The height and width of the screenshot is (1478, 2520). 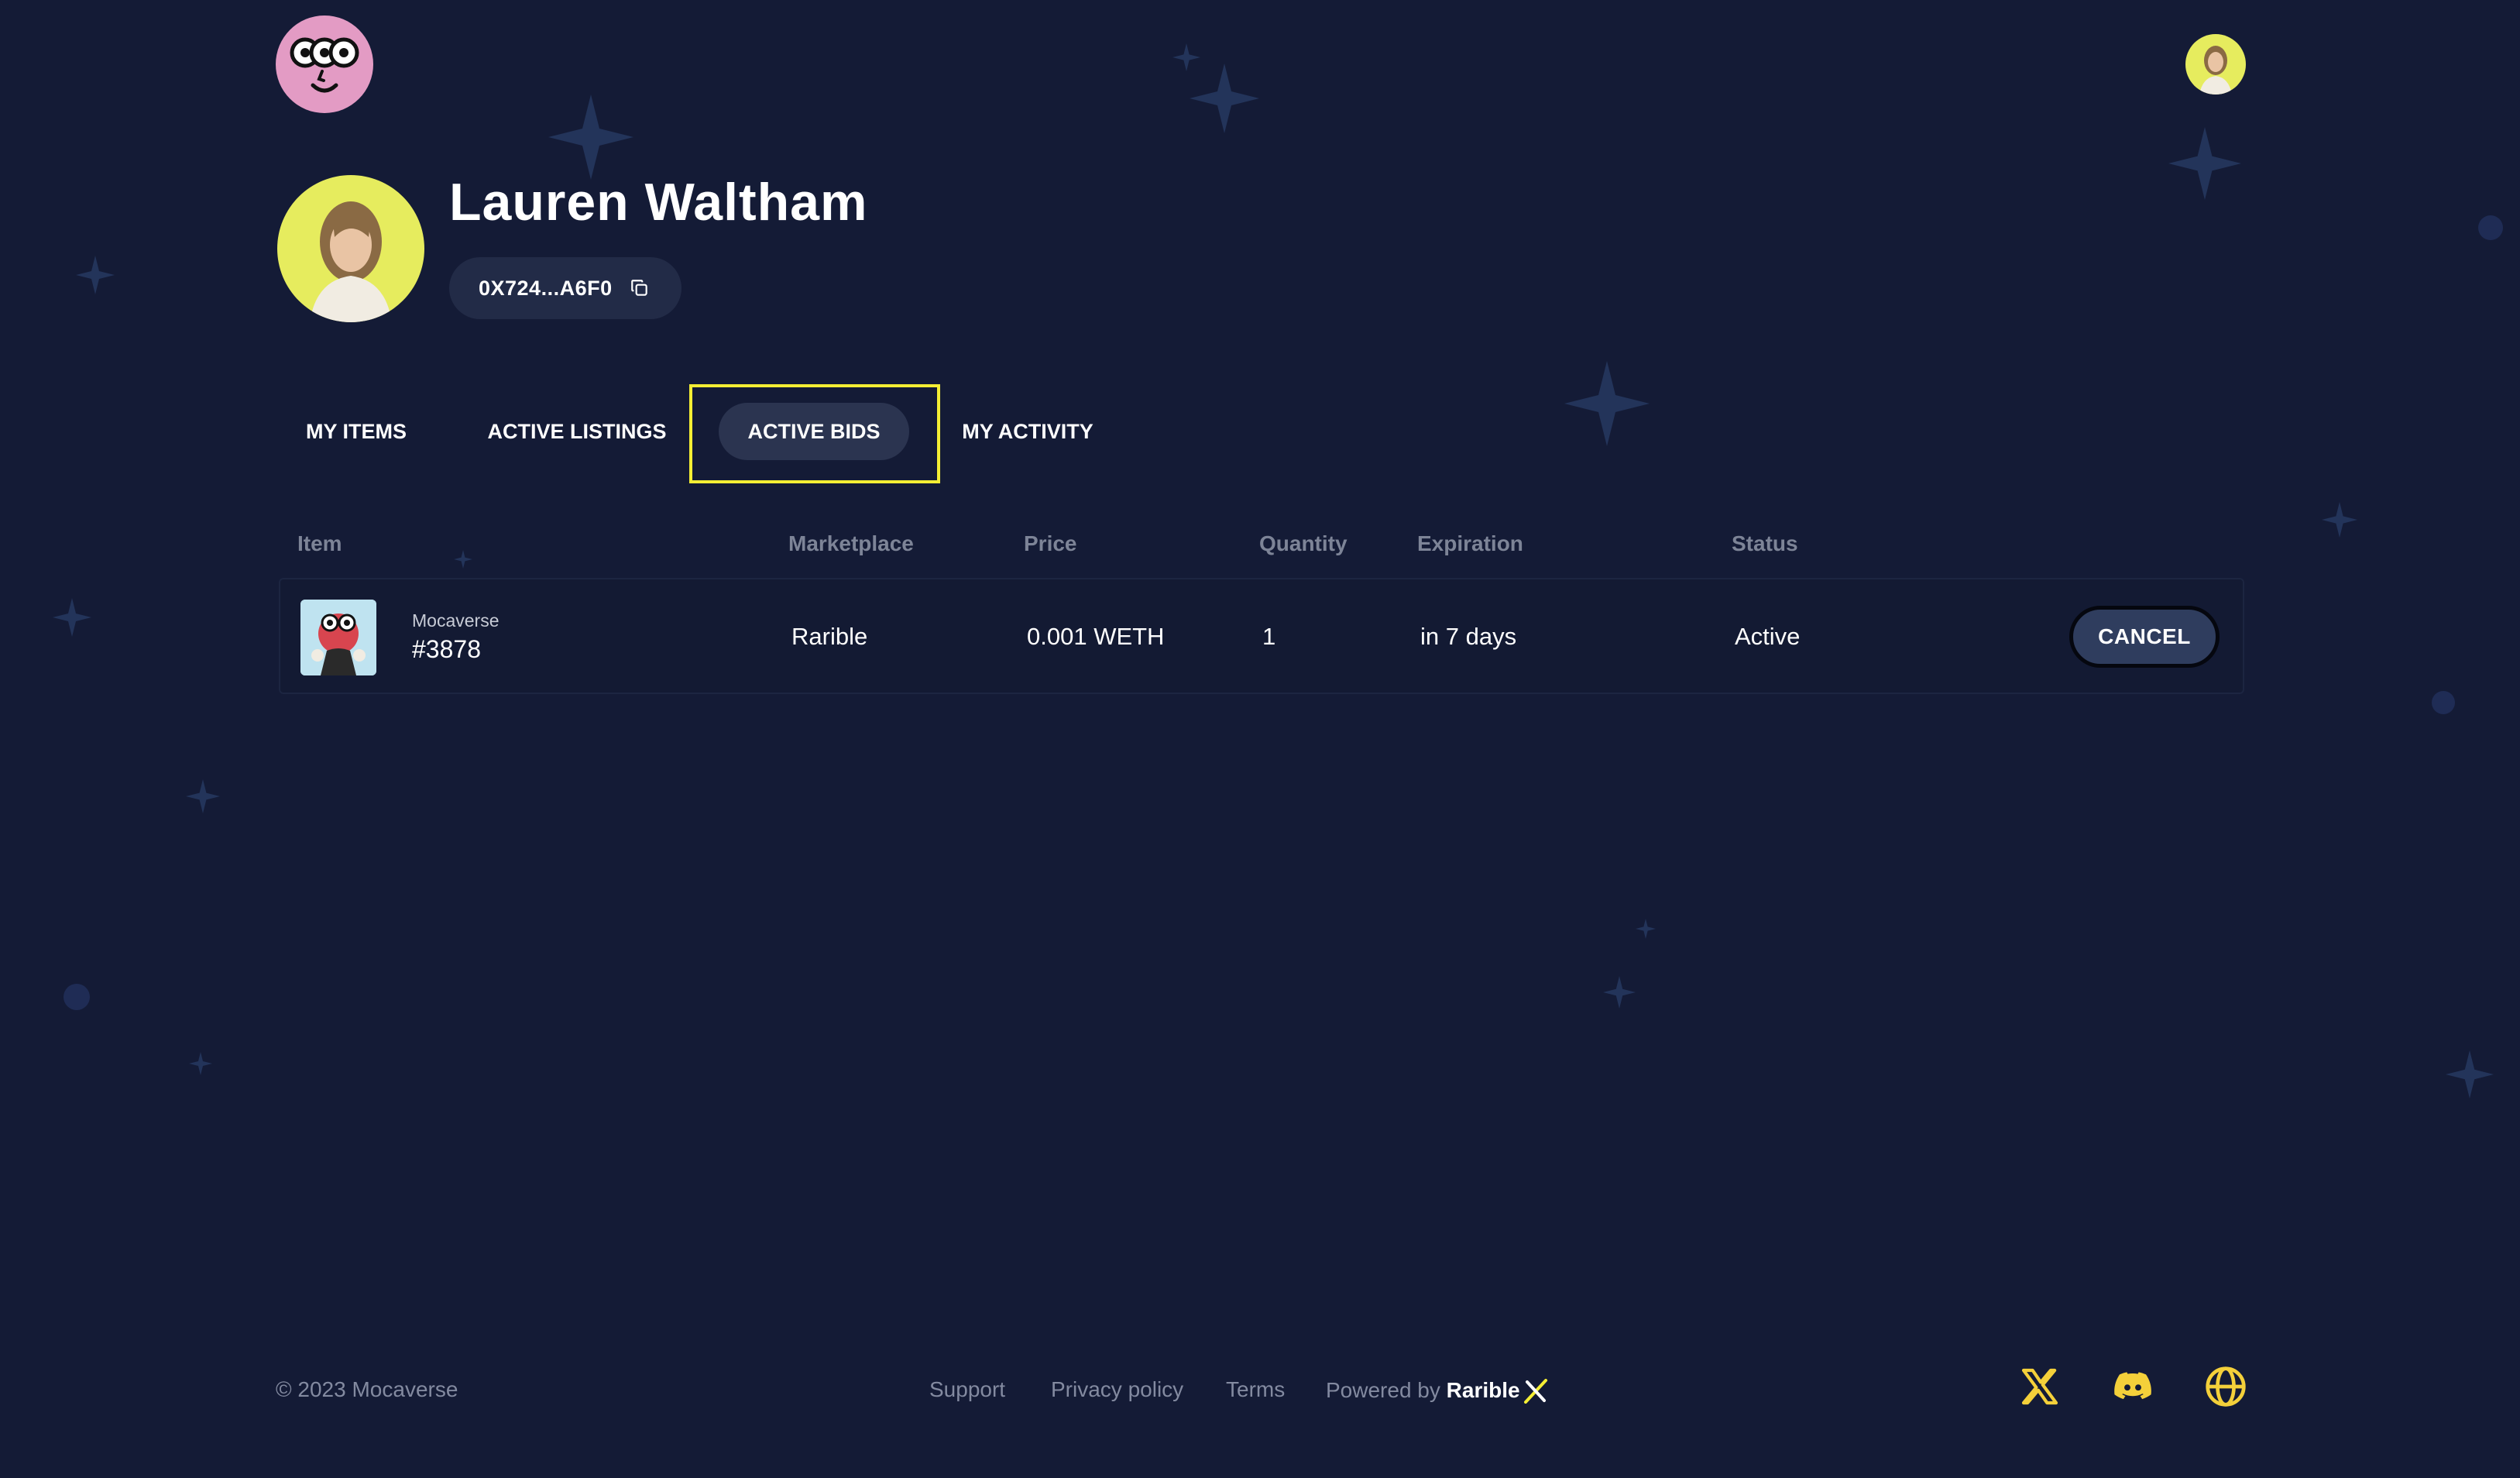 I want to click on nft-thumbnail, so click(x=338, y=637).